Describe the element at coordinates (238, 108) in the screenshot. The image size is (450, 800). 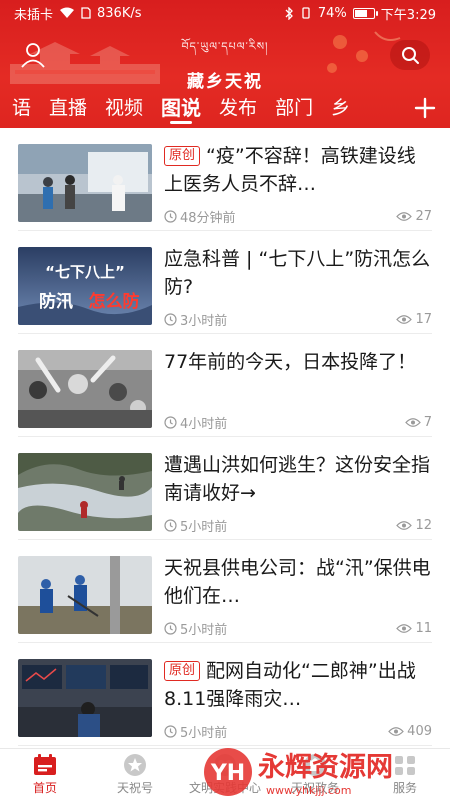
I see `tab-publish: 发布` at that location.